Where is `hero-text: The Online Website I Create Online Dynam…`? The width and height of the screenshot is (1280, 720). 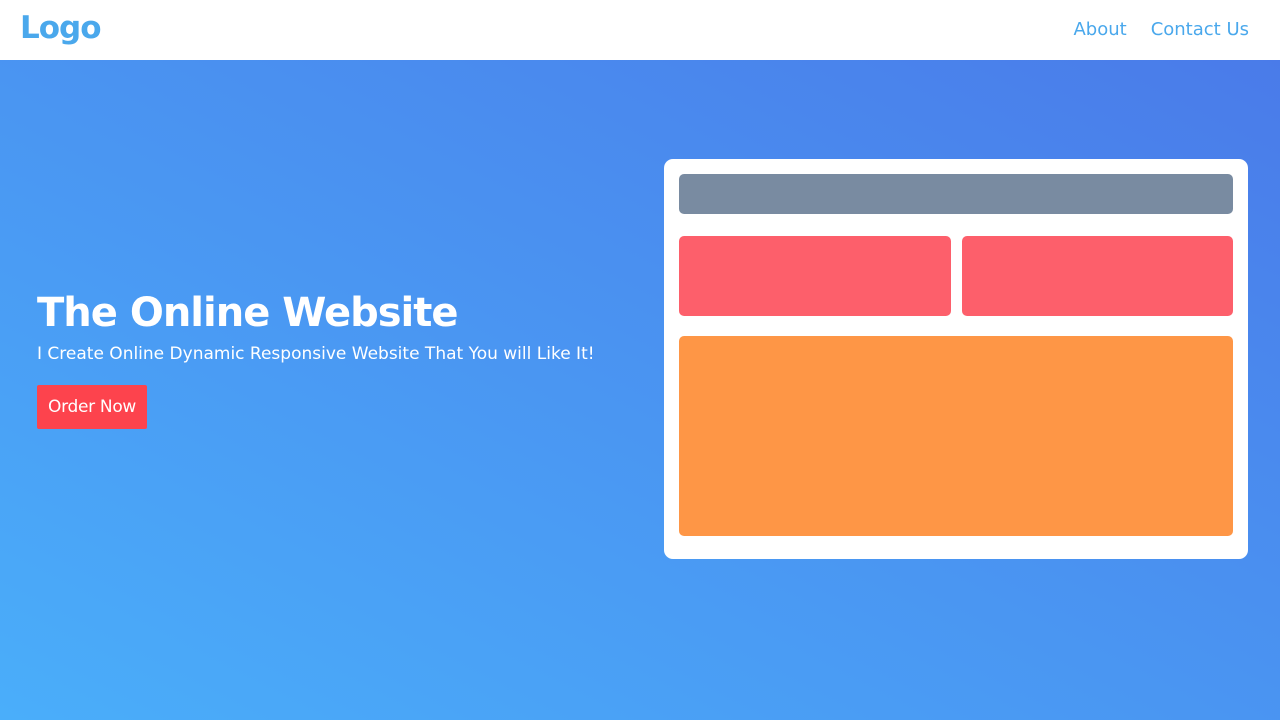
hero-text: The Online Website I Create Online Dynam… is located at coordinates (332, 358).